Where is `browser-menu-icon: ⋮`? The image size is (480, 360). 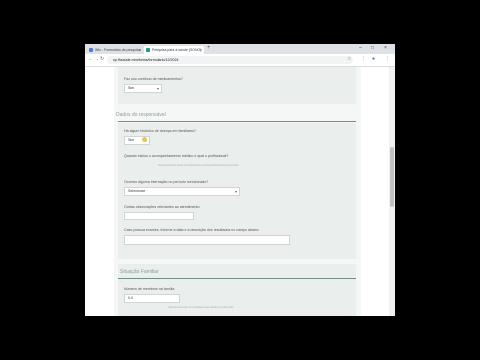 browser-menu-icon: ⋮ is located at coordinates (387, 59).